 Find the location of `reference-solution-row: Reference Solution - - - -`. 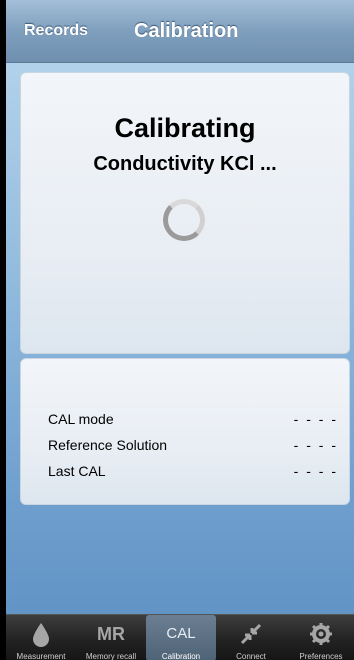

reference-solution-row: Reference Solution - - - - is located at coordinates (193, 446).